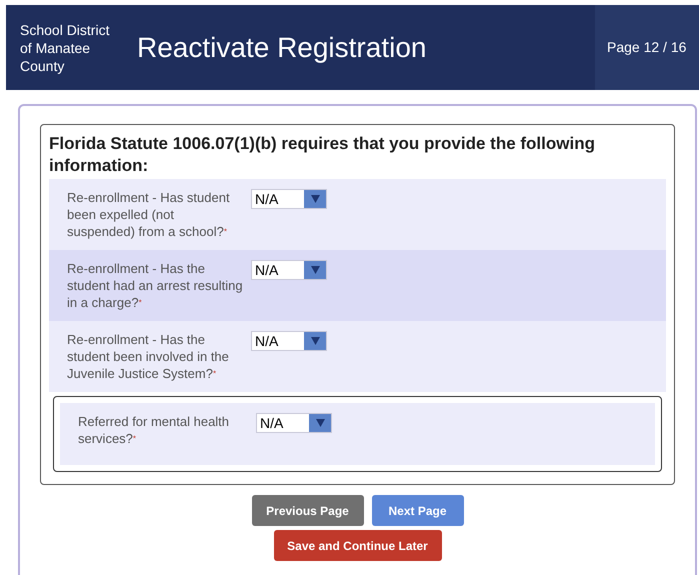 The image size is (699, 575). I want to click on question-label: Referred for mental health services?*, so click(154, 430).